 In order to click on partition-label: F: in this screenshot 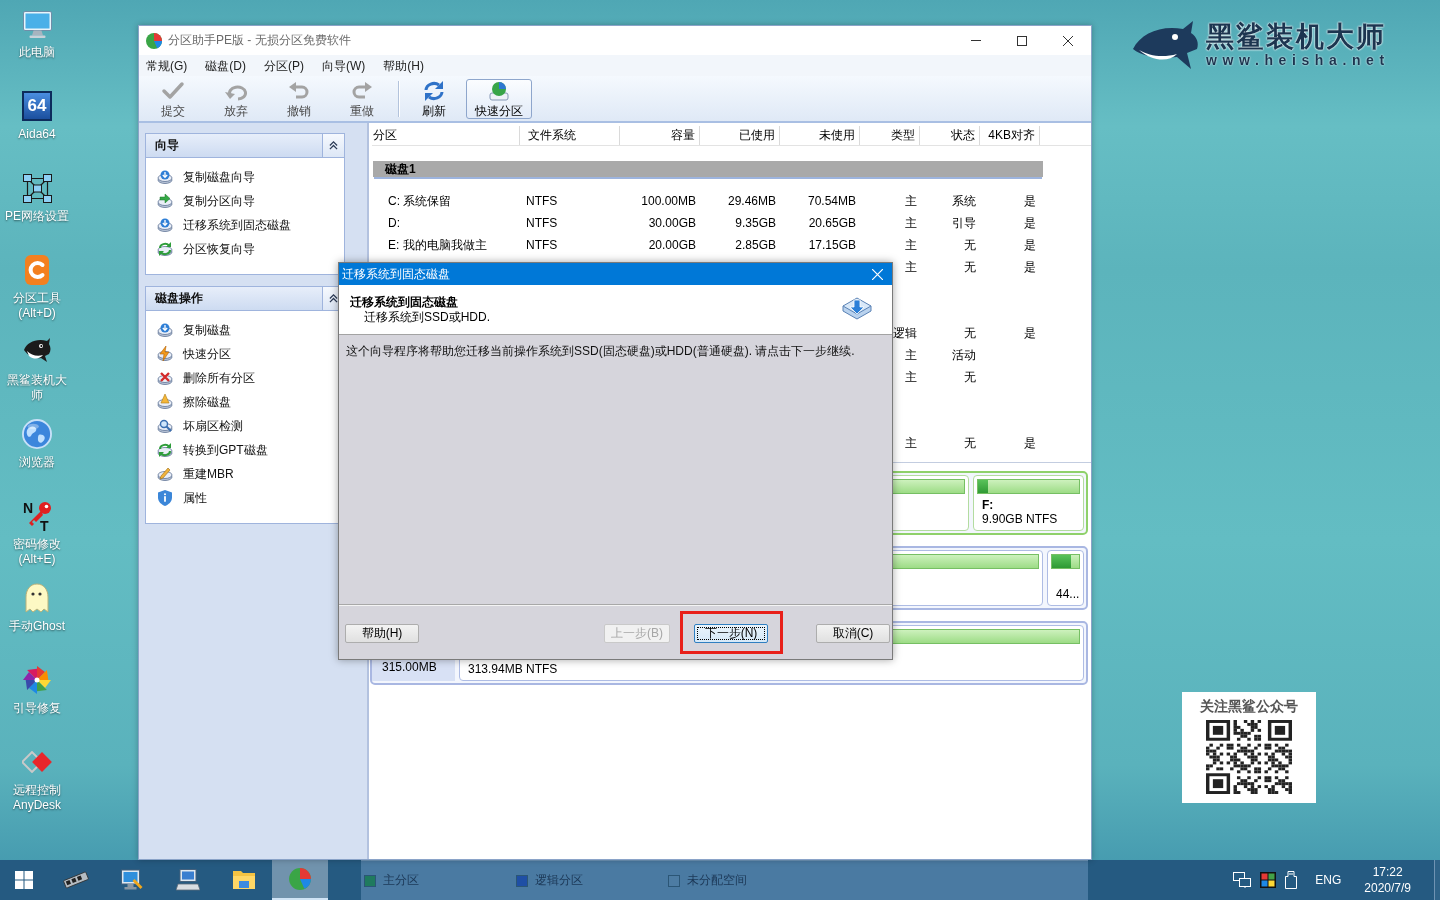, I will do `click(988, 505)`.